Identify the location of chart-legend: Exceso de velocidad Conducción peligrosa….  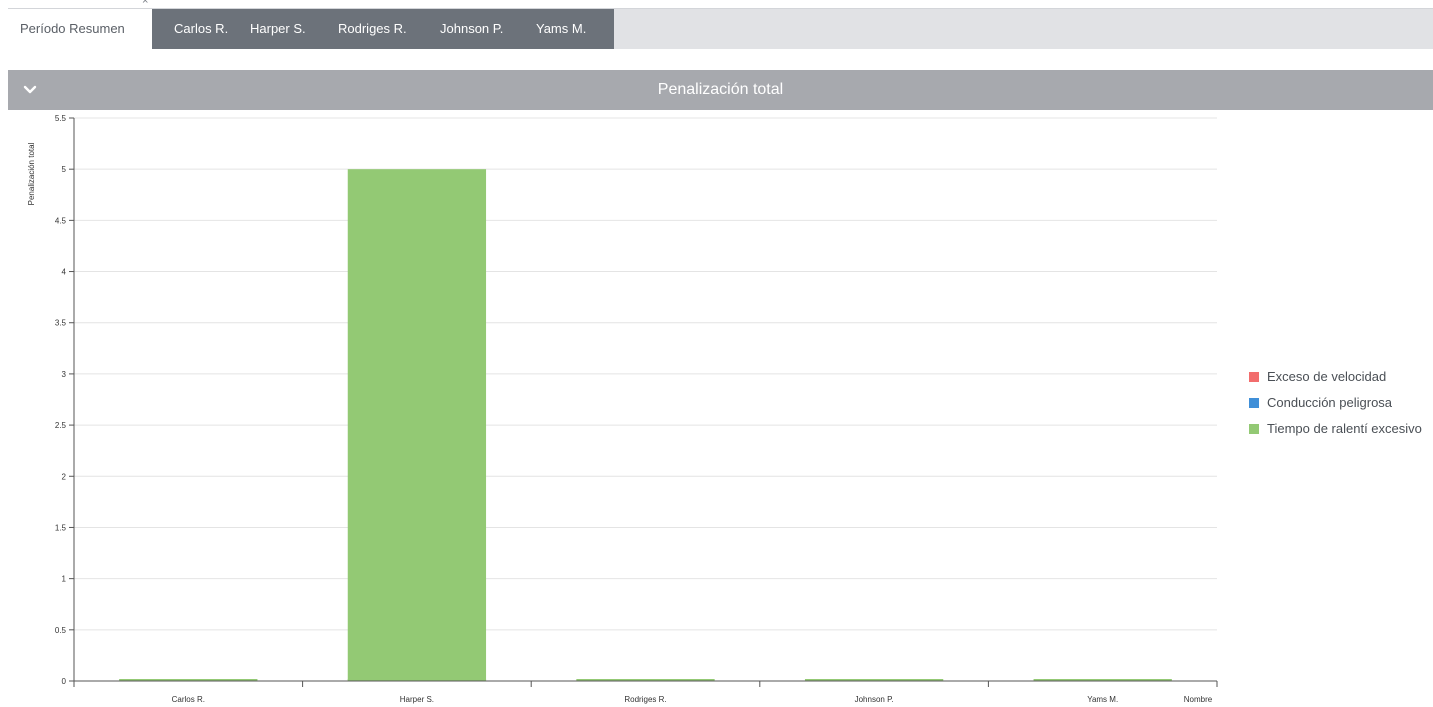
(1341, 406).